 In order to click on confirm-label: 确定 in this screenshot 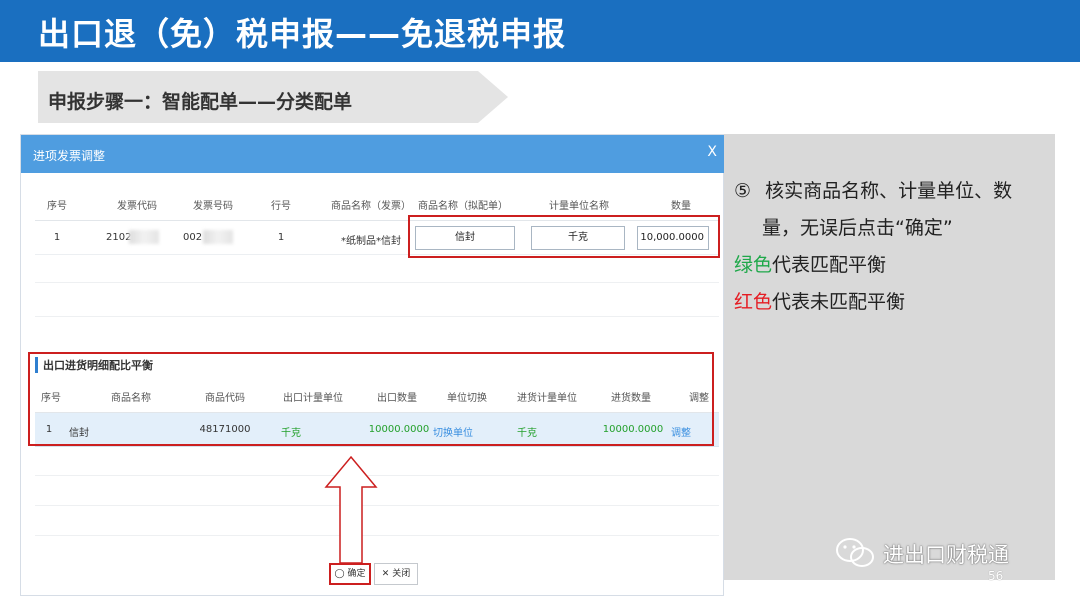, I will do `click(356, 574)`.